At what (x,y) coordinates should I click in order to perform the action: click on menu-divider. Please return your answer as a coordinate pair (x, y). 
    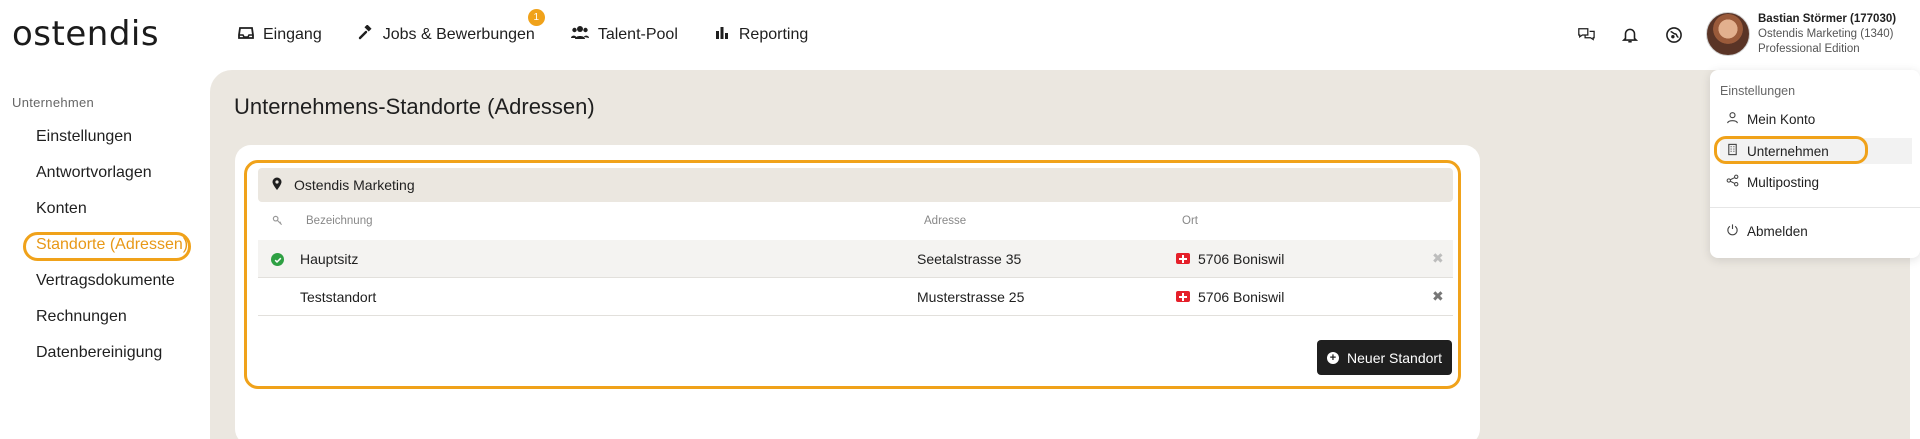
    Looking at the image, I should click on (1815, 207).